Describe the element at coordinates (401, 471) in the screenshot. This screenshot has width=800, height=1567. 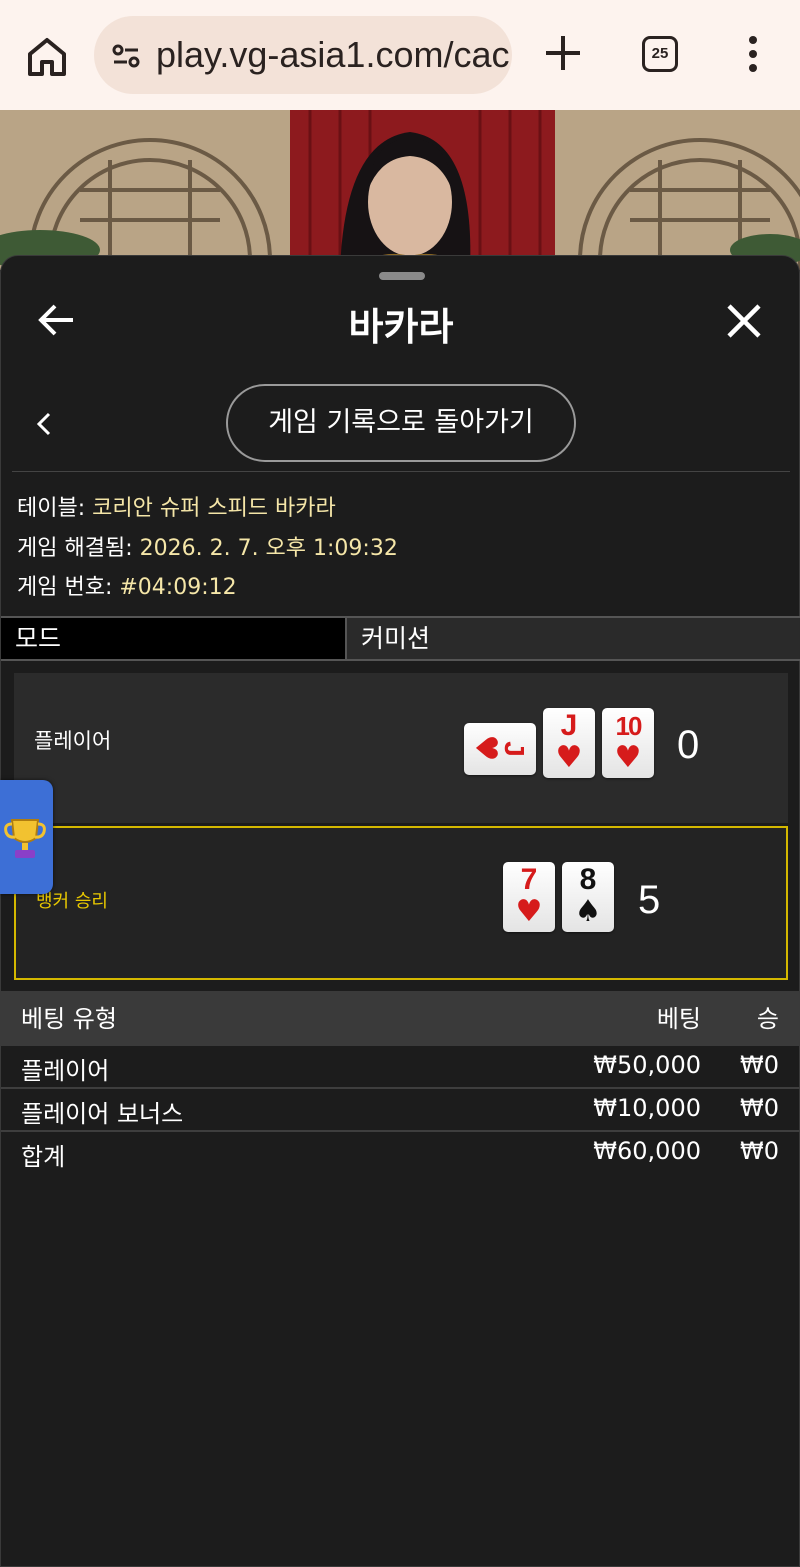
I see `divider` at that location.